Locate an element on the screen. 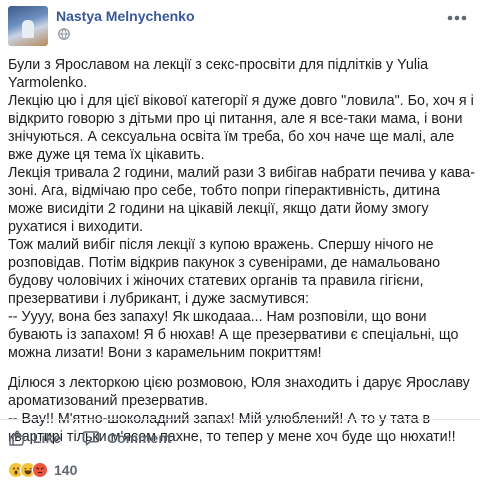 This screenshot has width=480, height=490. more-options-icon is located at coordinates (457, 18).